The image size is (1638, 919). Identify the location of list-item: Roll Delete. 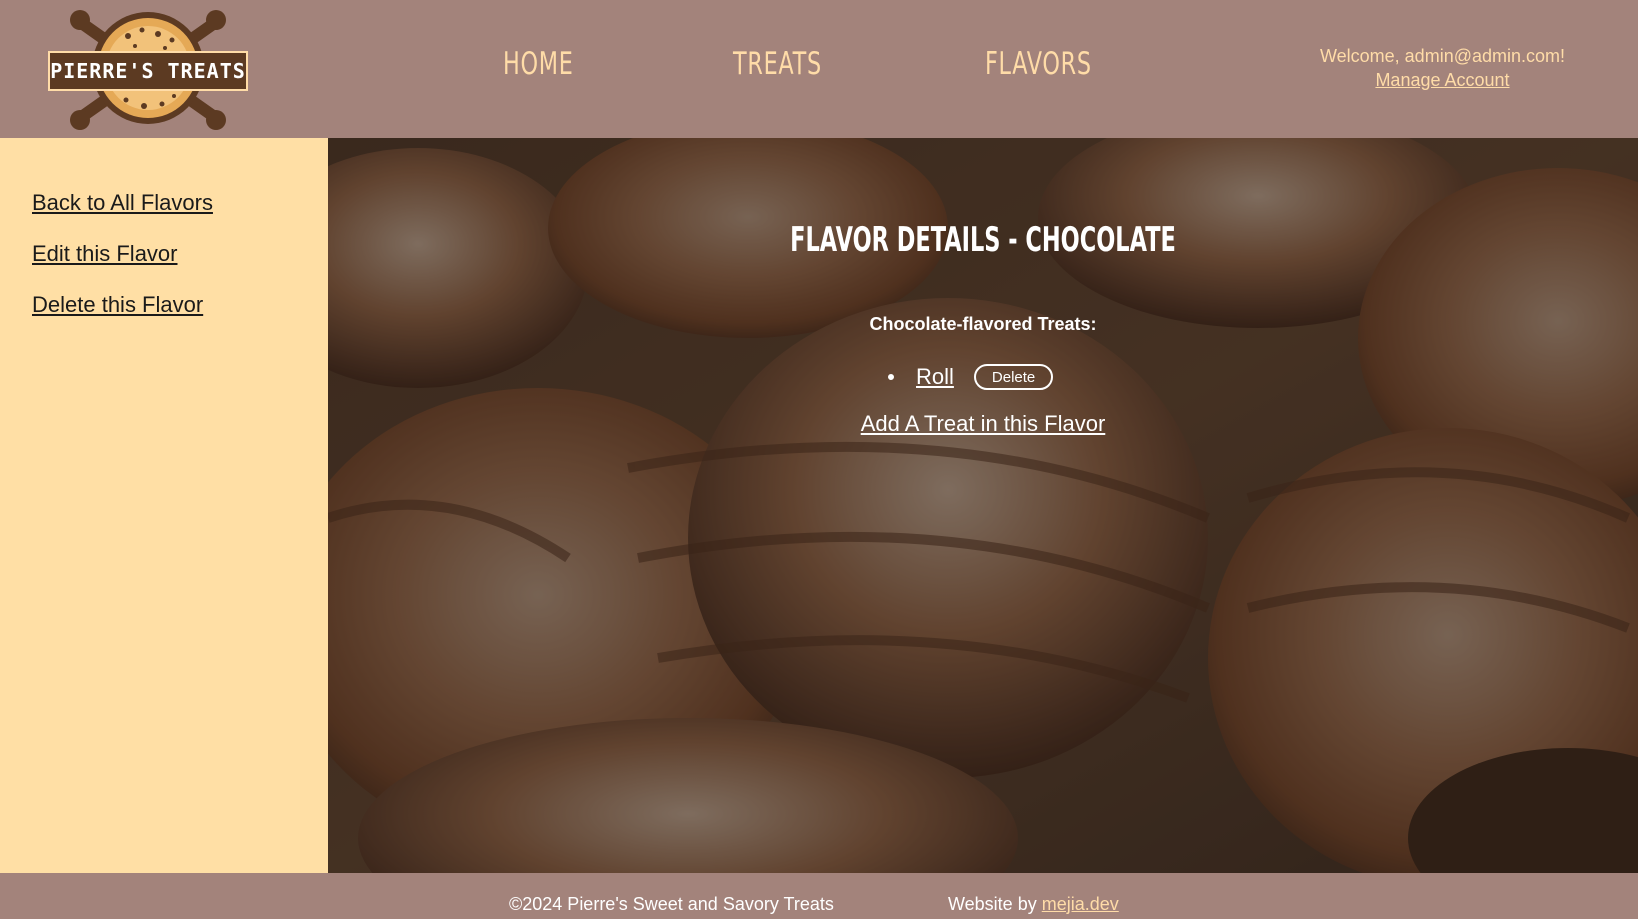
(971, 377).